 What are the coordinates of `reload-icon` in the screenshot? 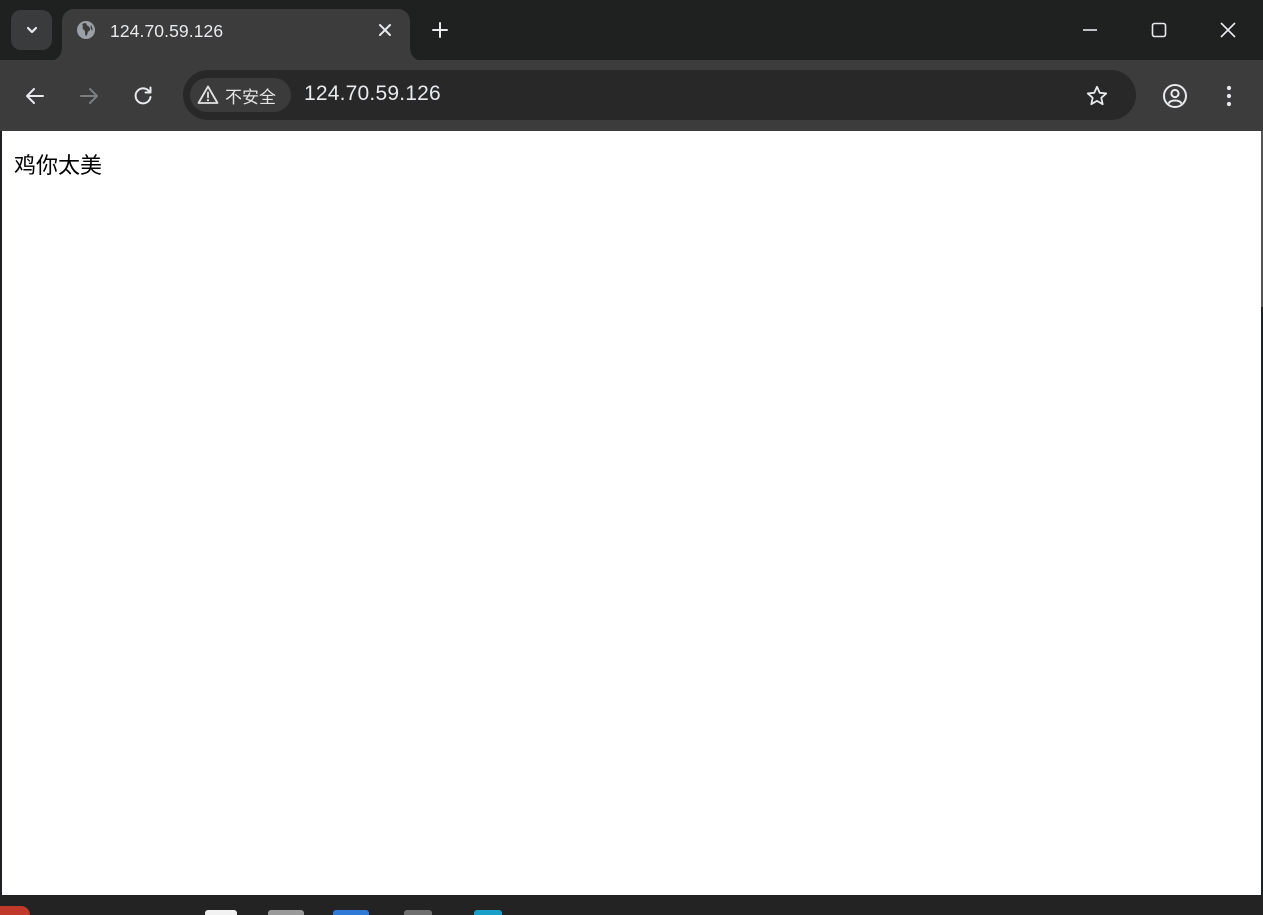 It's located at (143, 95).